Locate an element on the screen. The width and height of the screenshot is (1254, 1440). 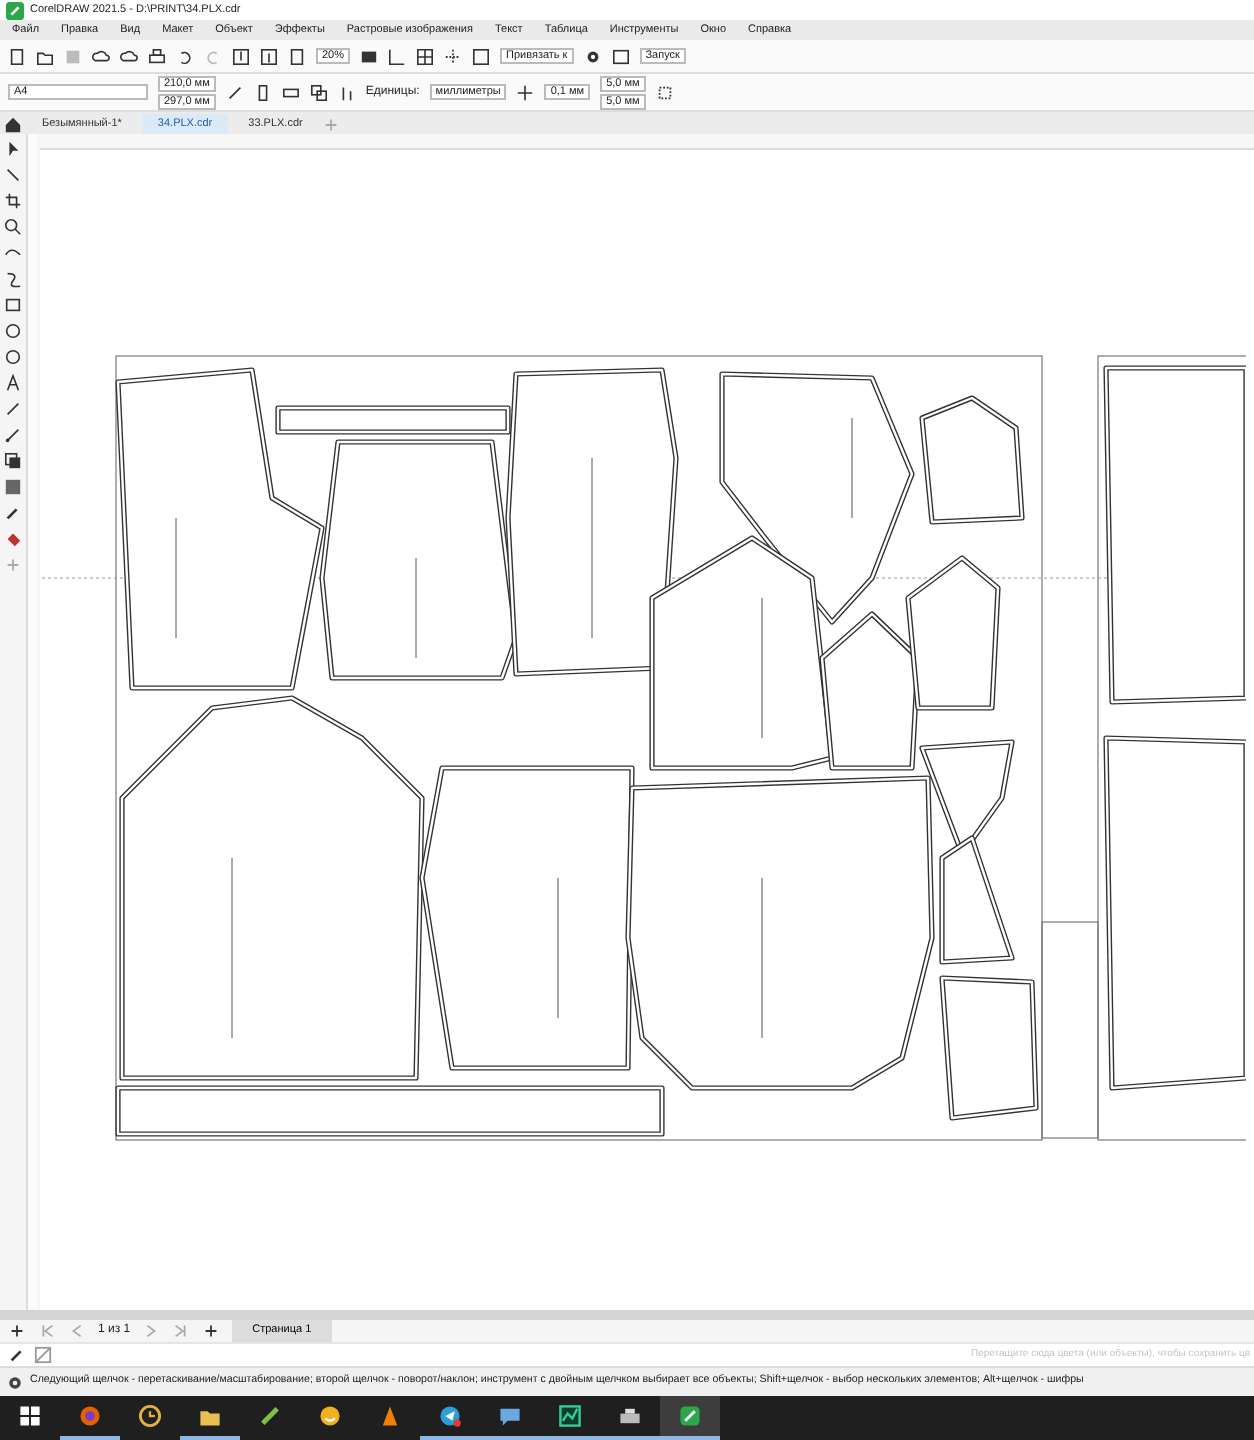
printer-icon is located at coordinates (630, 1416).